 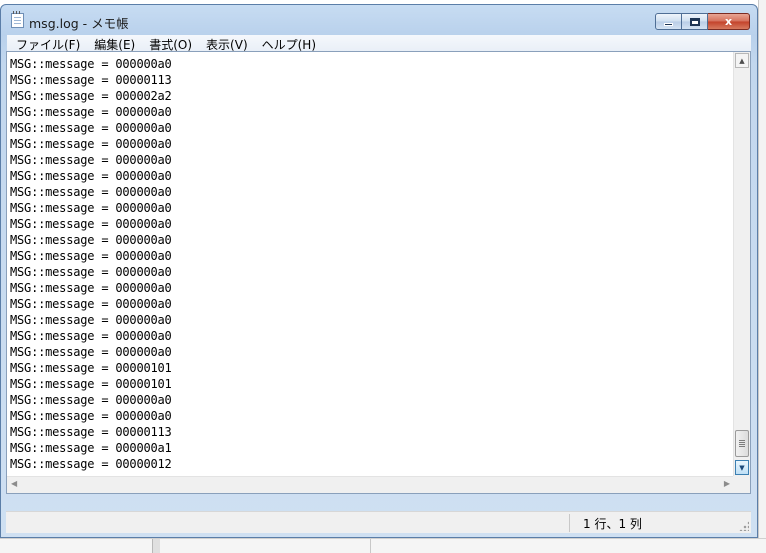 I want to click on scroll-down-button: ▼, so click(x=742, y=467).